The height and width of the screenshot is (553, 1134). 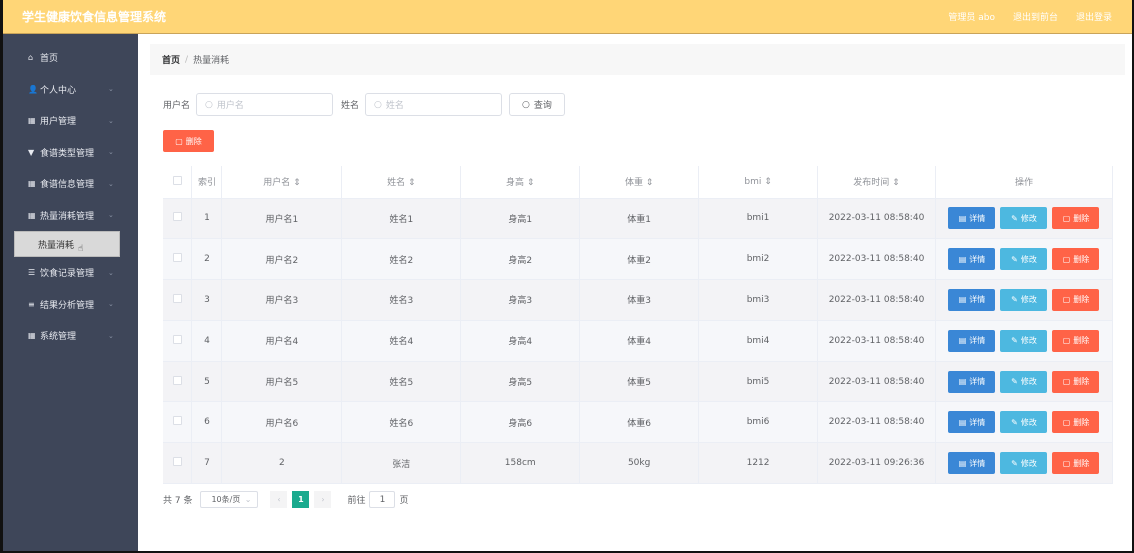 I want to click on goto-page-input: 1, so click(x=382, y=499).